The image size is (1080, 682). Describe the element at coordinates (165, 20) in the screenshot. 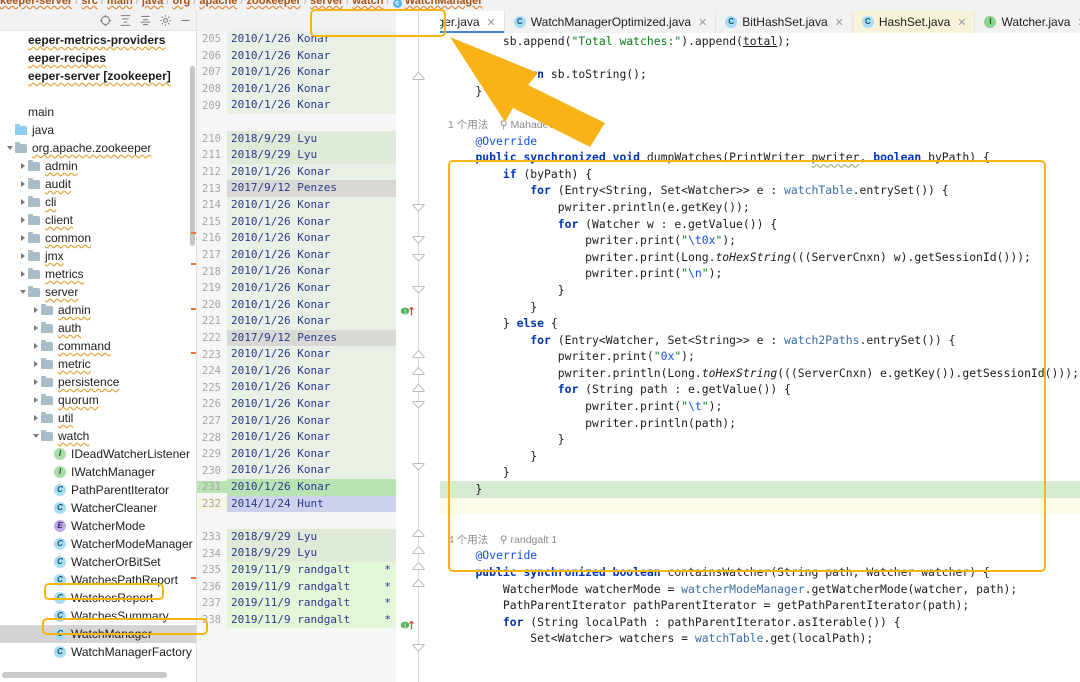

I see `settings-gear-icon` at that location.